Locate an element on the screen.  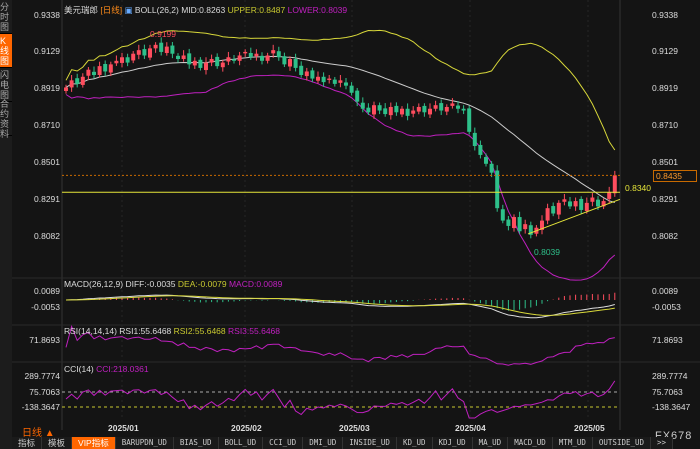
period-label: [日线] is located at coordinates (111, 10).